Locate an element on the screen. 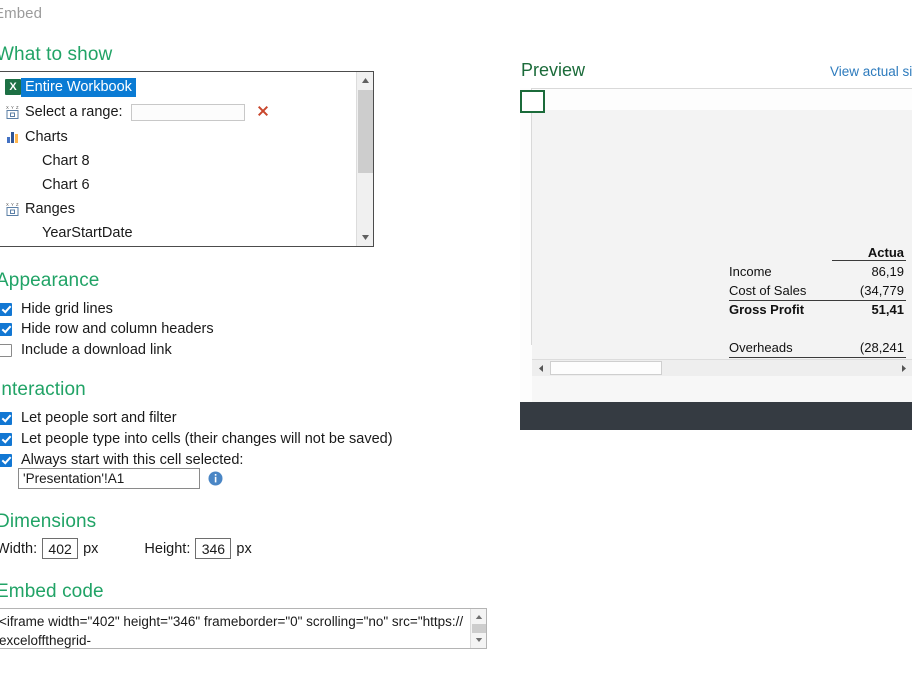 The width and height of the screenshot is (912, 695). view-actual-size-link: View actual siz is located at coordinates (871, 71).